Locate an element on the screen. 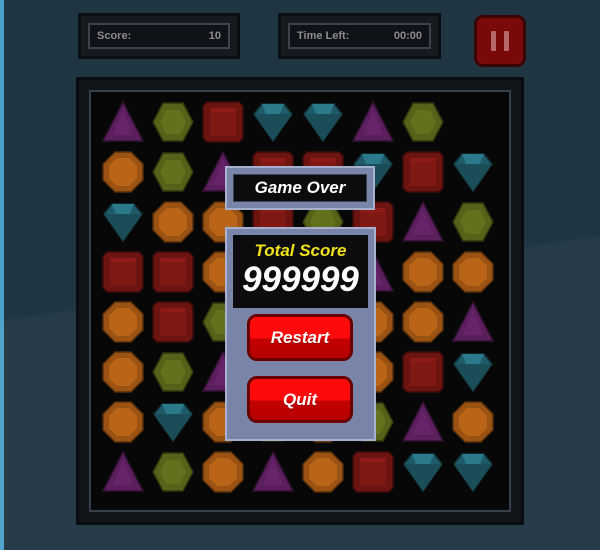  game-over-title: Game Over is located at coordinates (300, 188).